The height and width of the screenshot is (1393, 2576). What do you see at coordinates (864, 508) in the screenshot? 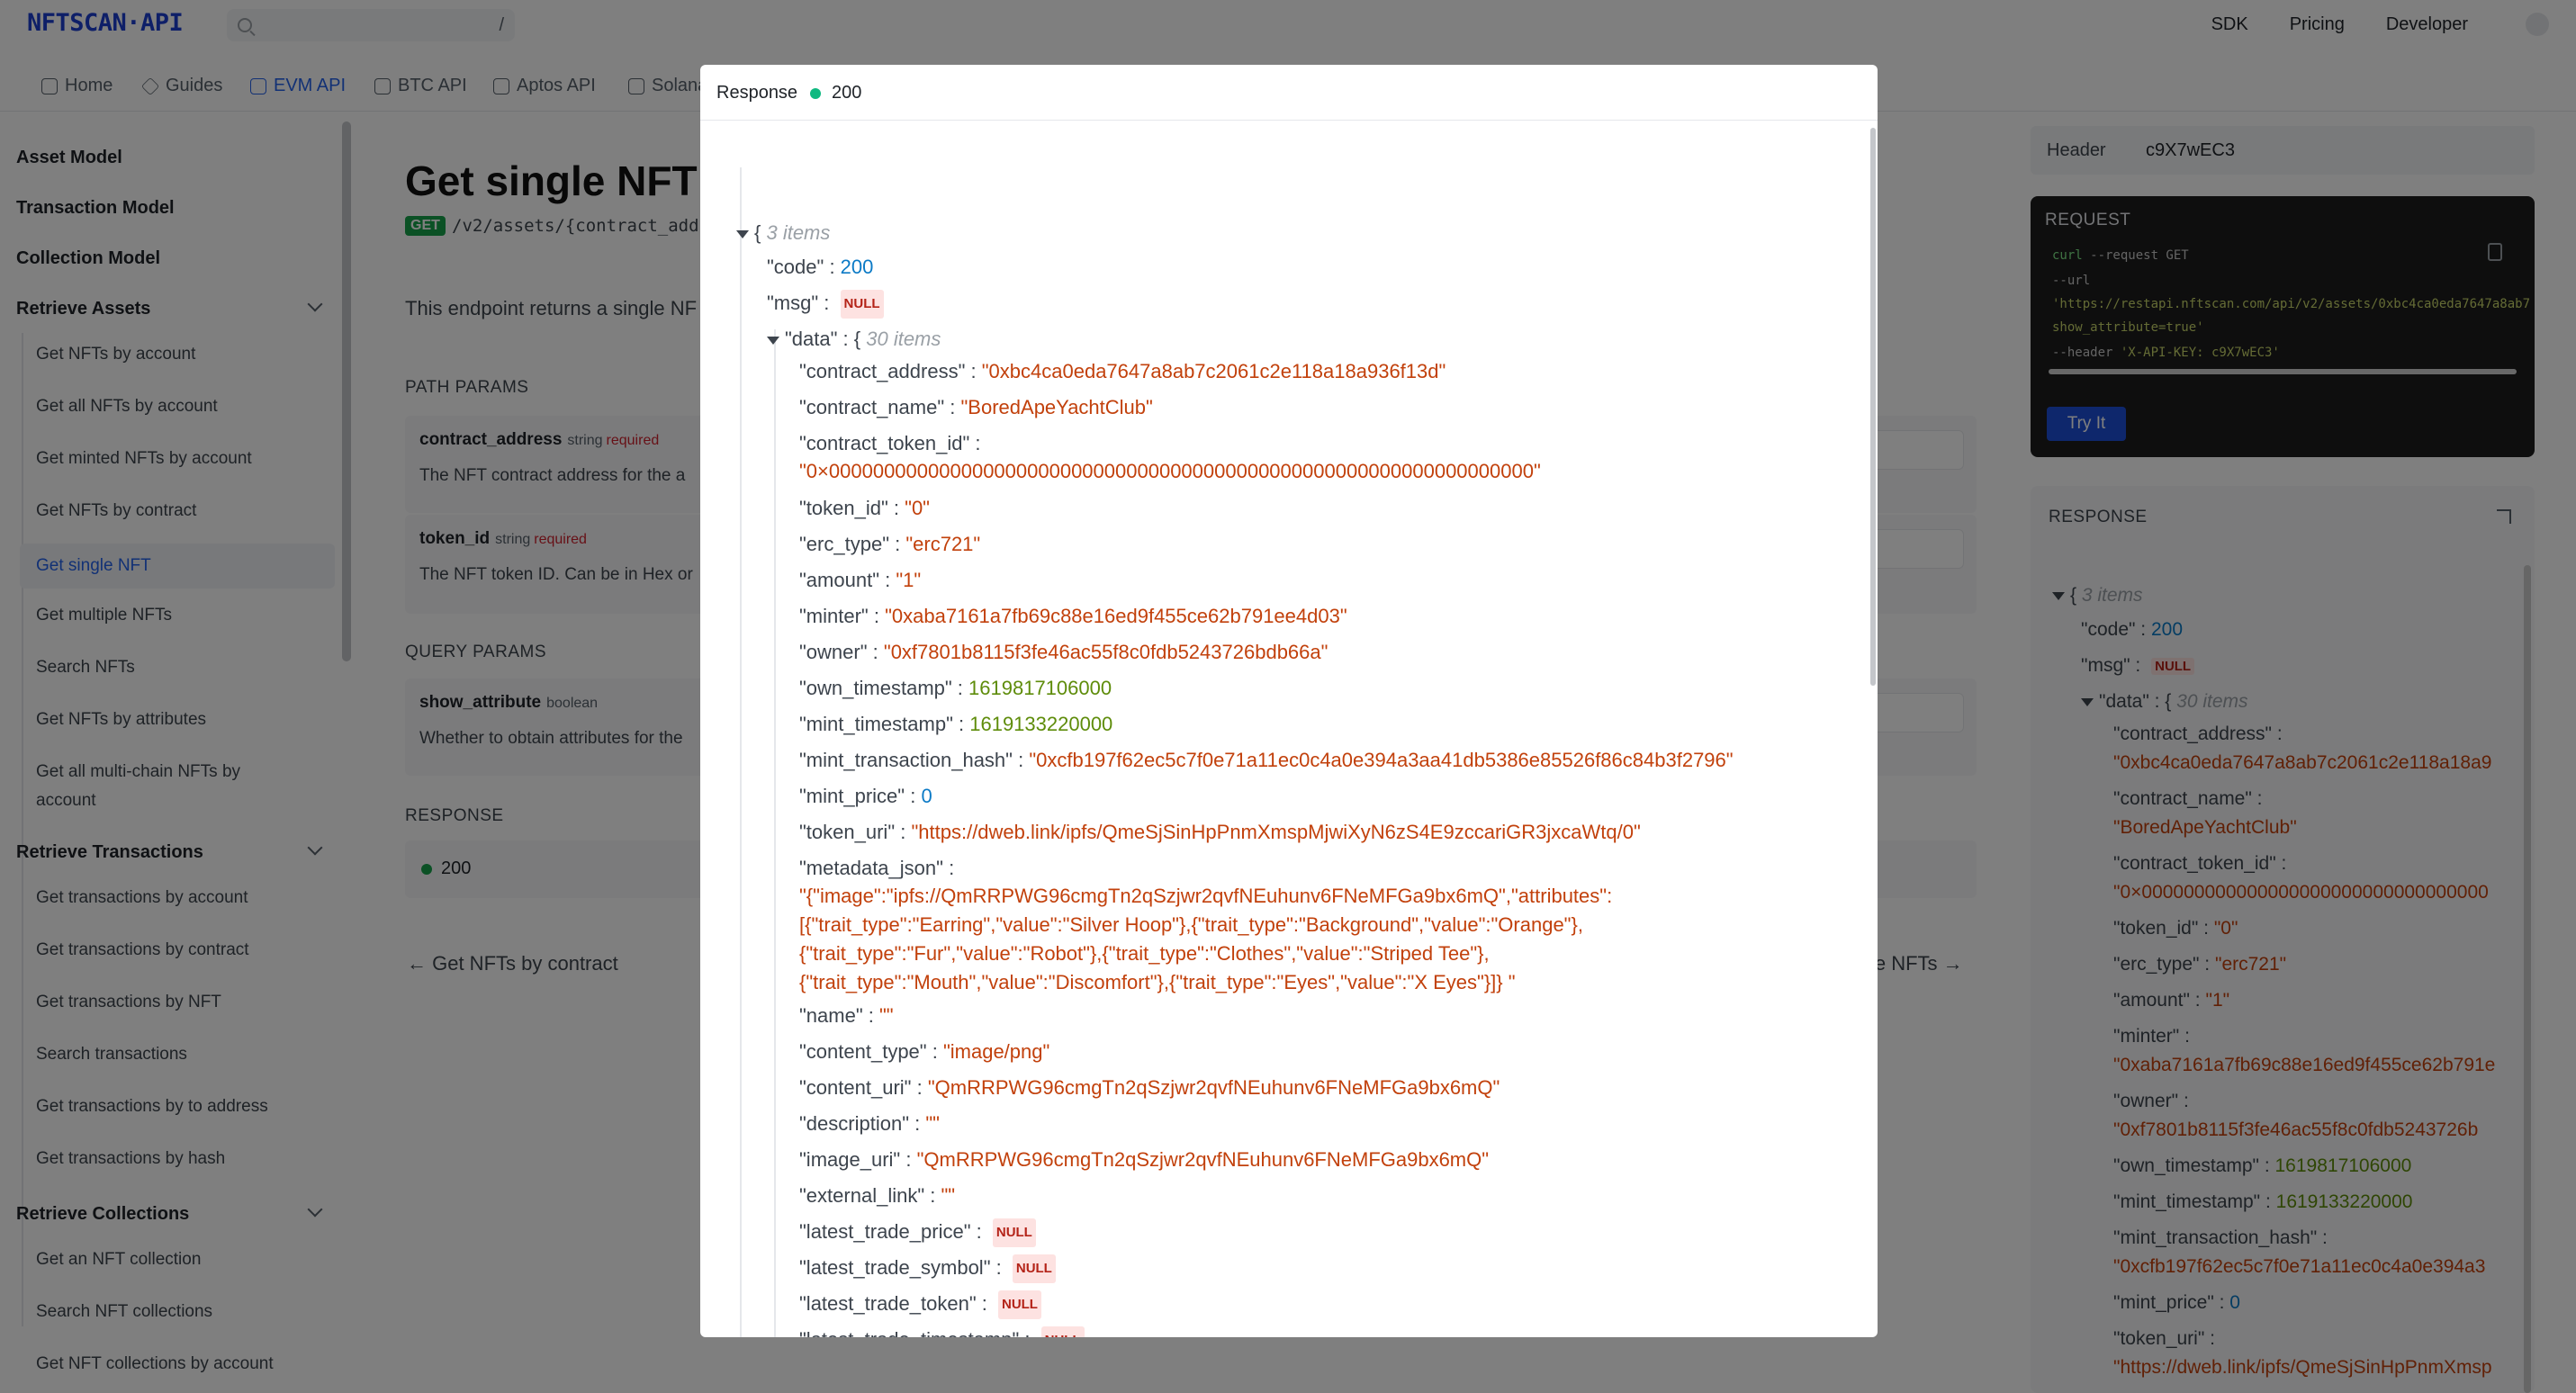
I see `json-field: "token_id" : "0"` at bounding box center [864, 508].